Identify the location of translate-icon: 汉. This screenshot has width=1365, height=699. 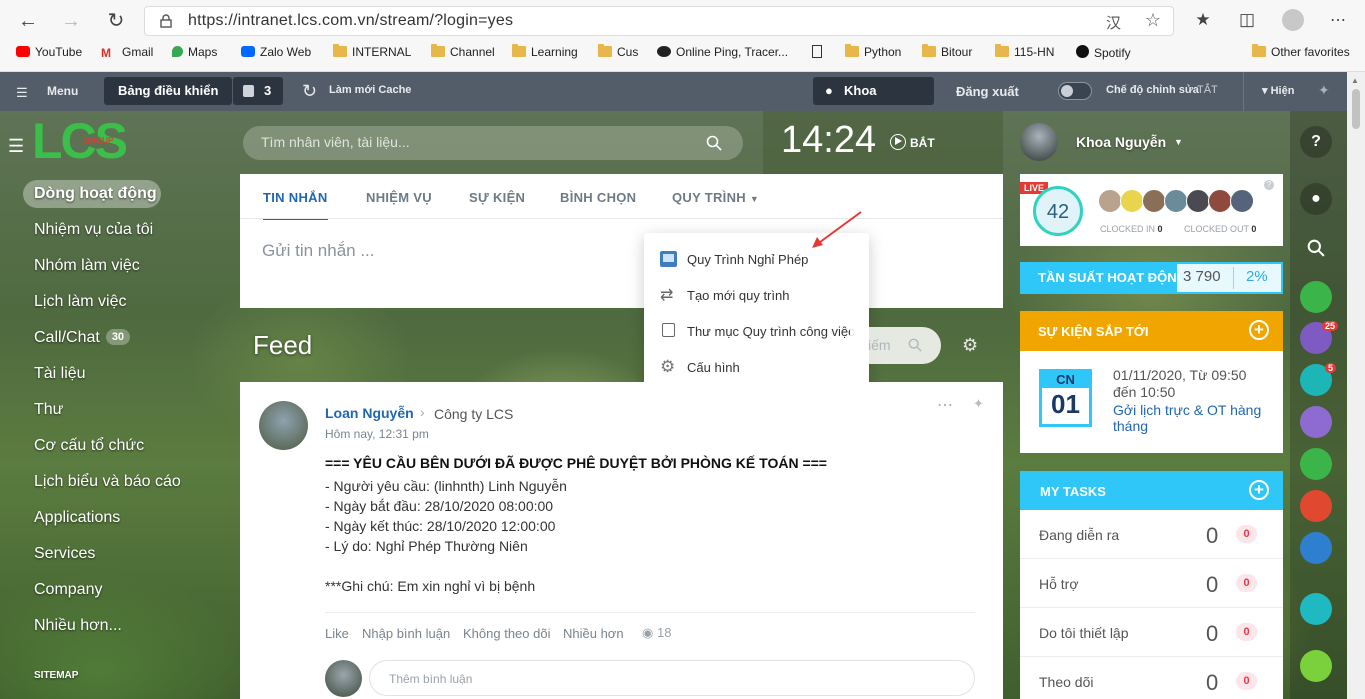
(1113, 22).